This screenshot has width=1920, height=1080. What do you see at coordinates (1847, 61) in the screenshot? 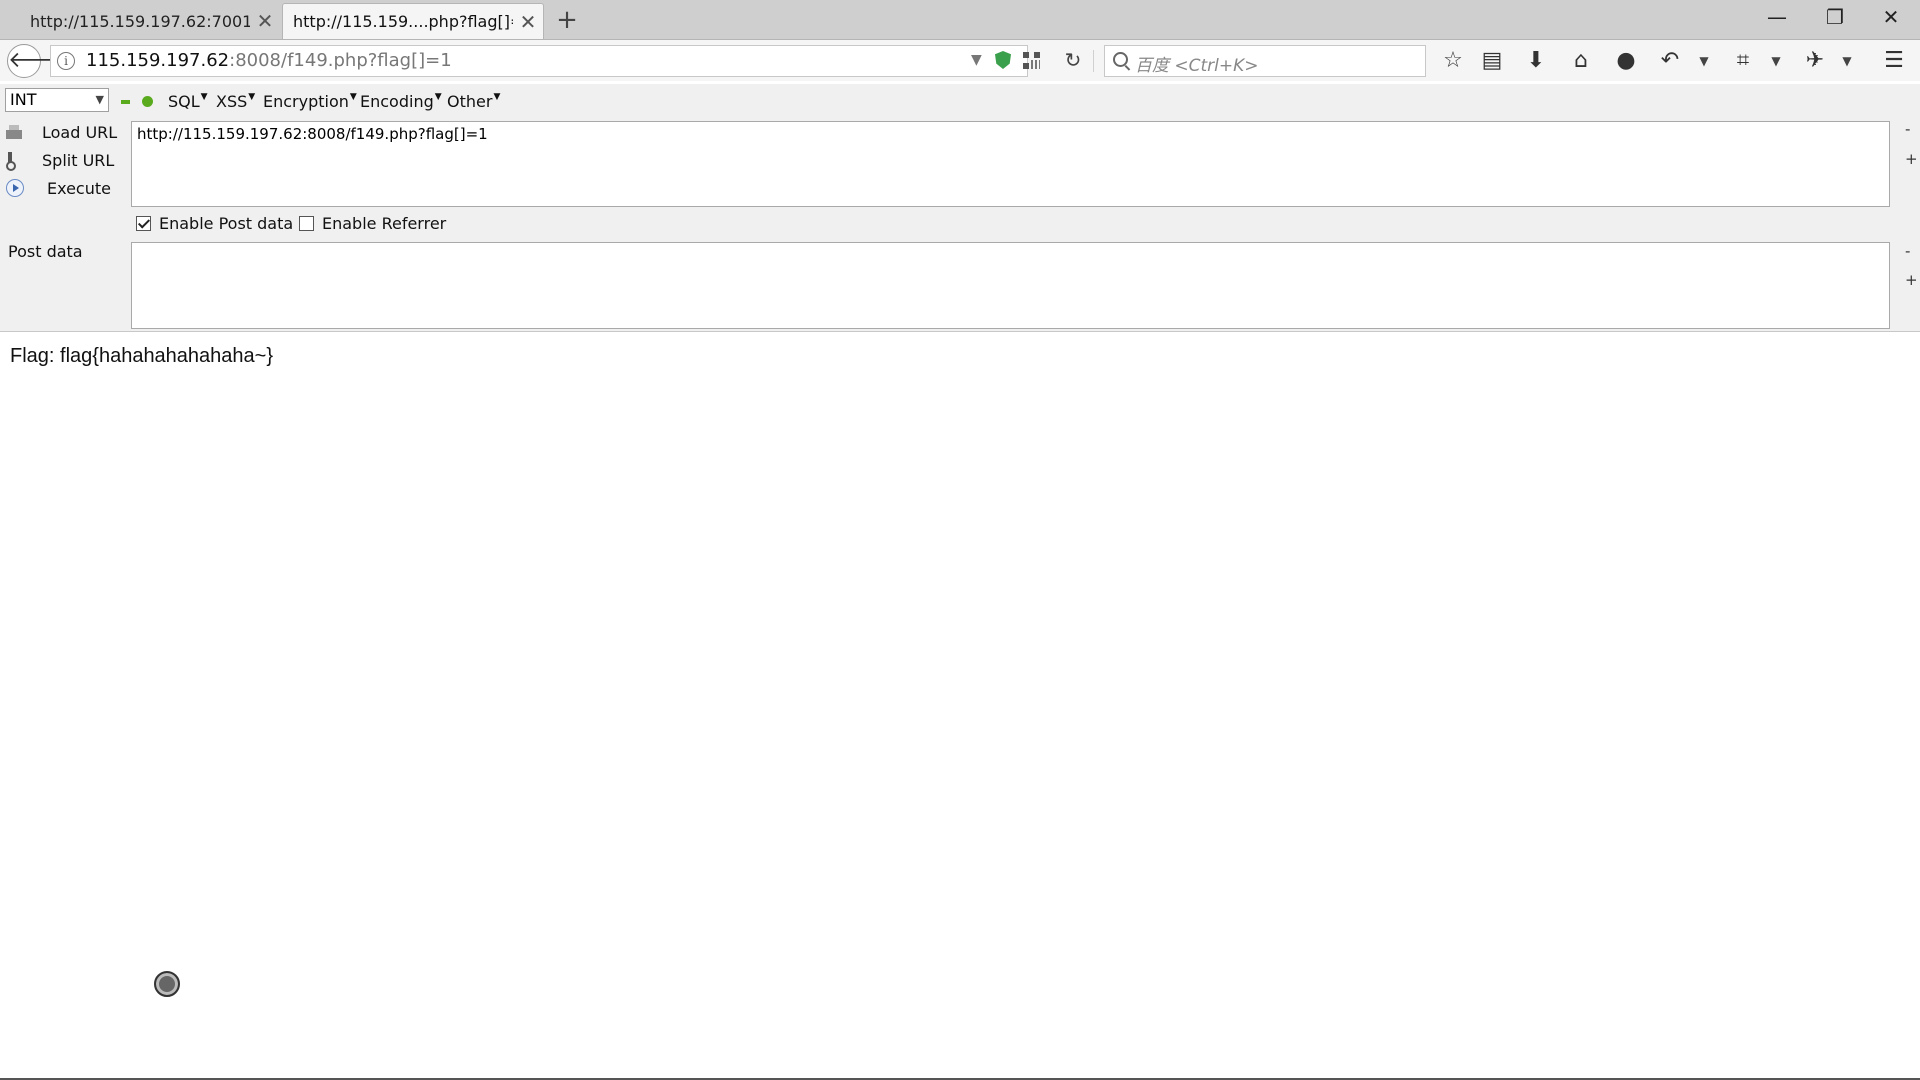
I see `extension-dropdown-icon: ▼` at bounding box center [1847, 61].